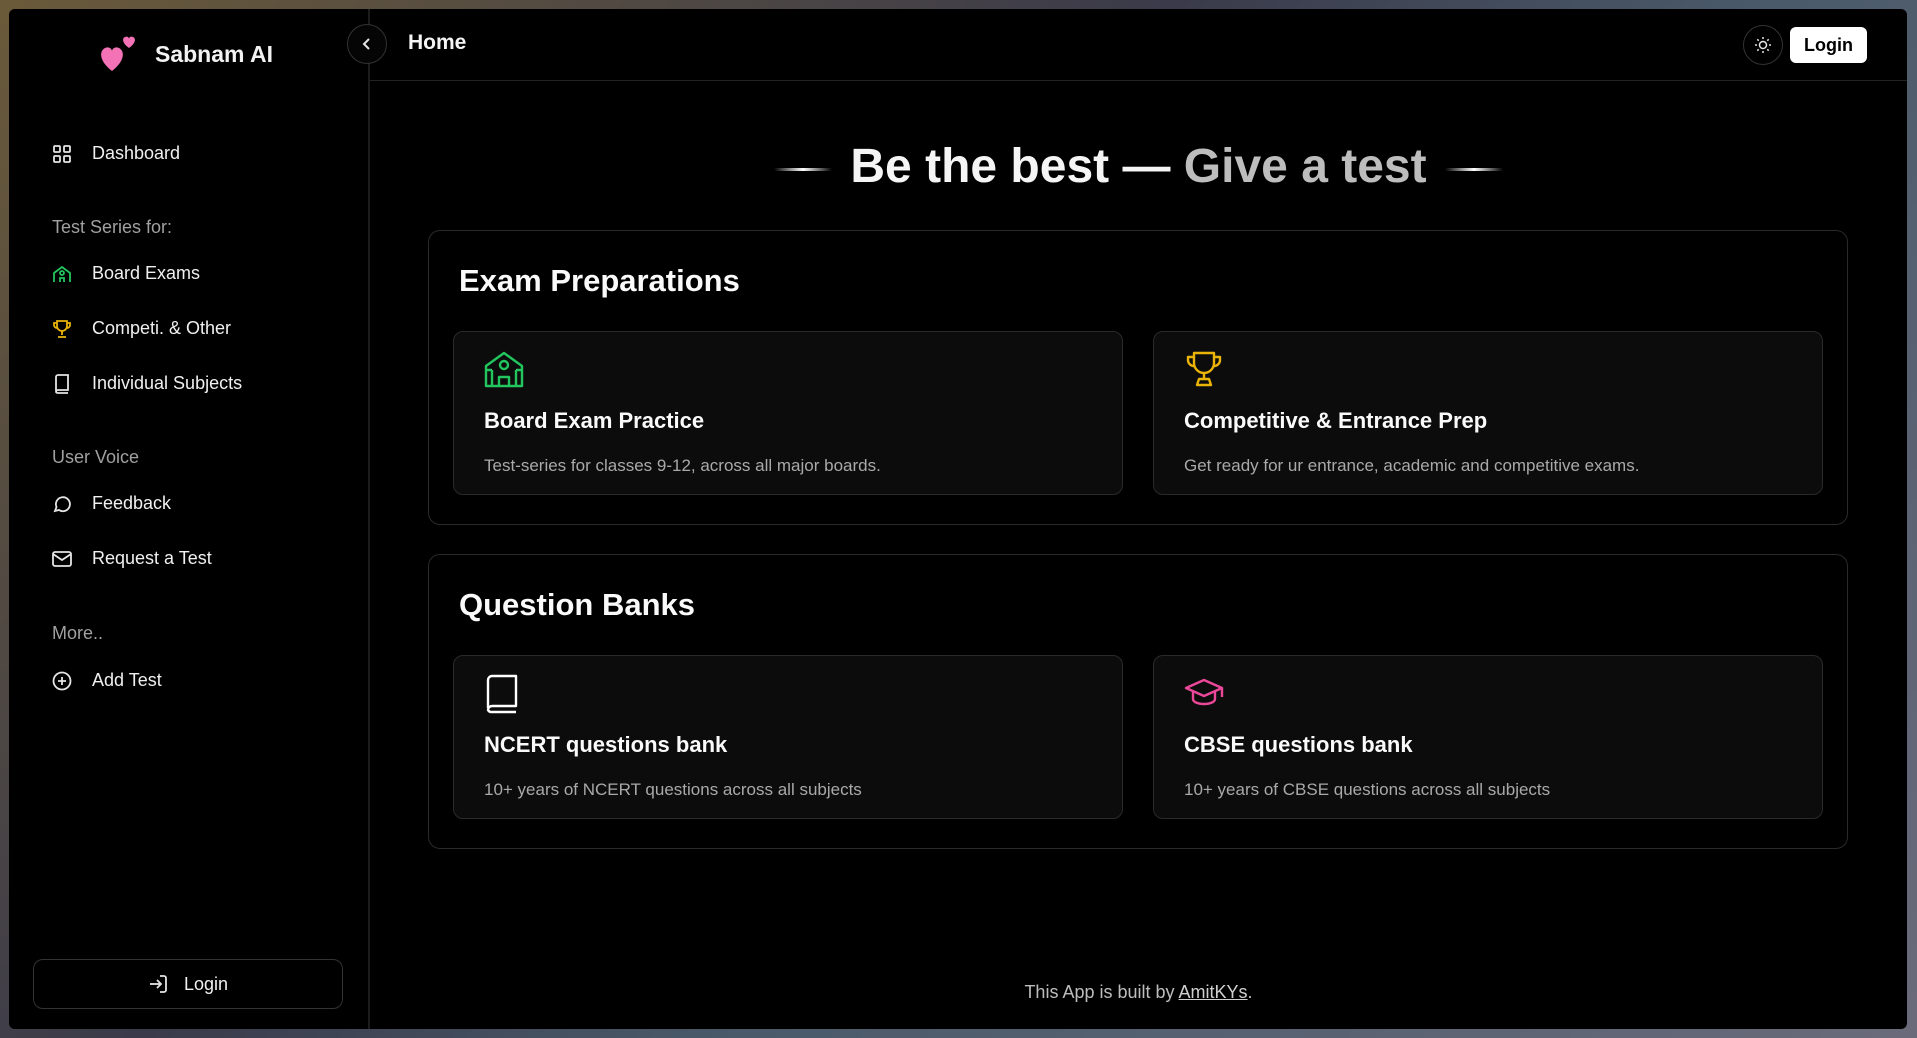 This screenshot has width=1917, height=1038. What do you see at coordinates (1101, 992) in the screenshot?
I see `footer-text: This App is built by` at bounding box center [1101, 992].